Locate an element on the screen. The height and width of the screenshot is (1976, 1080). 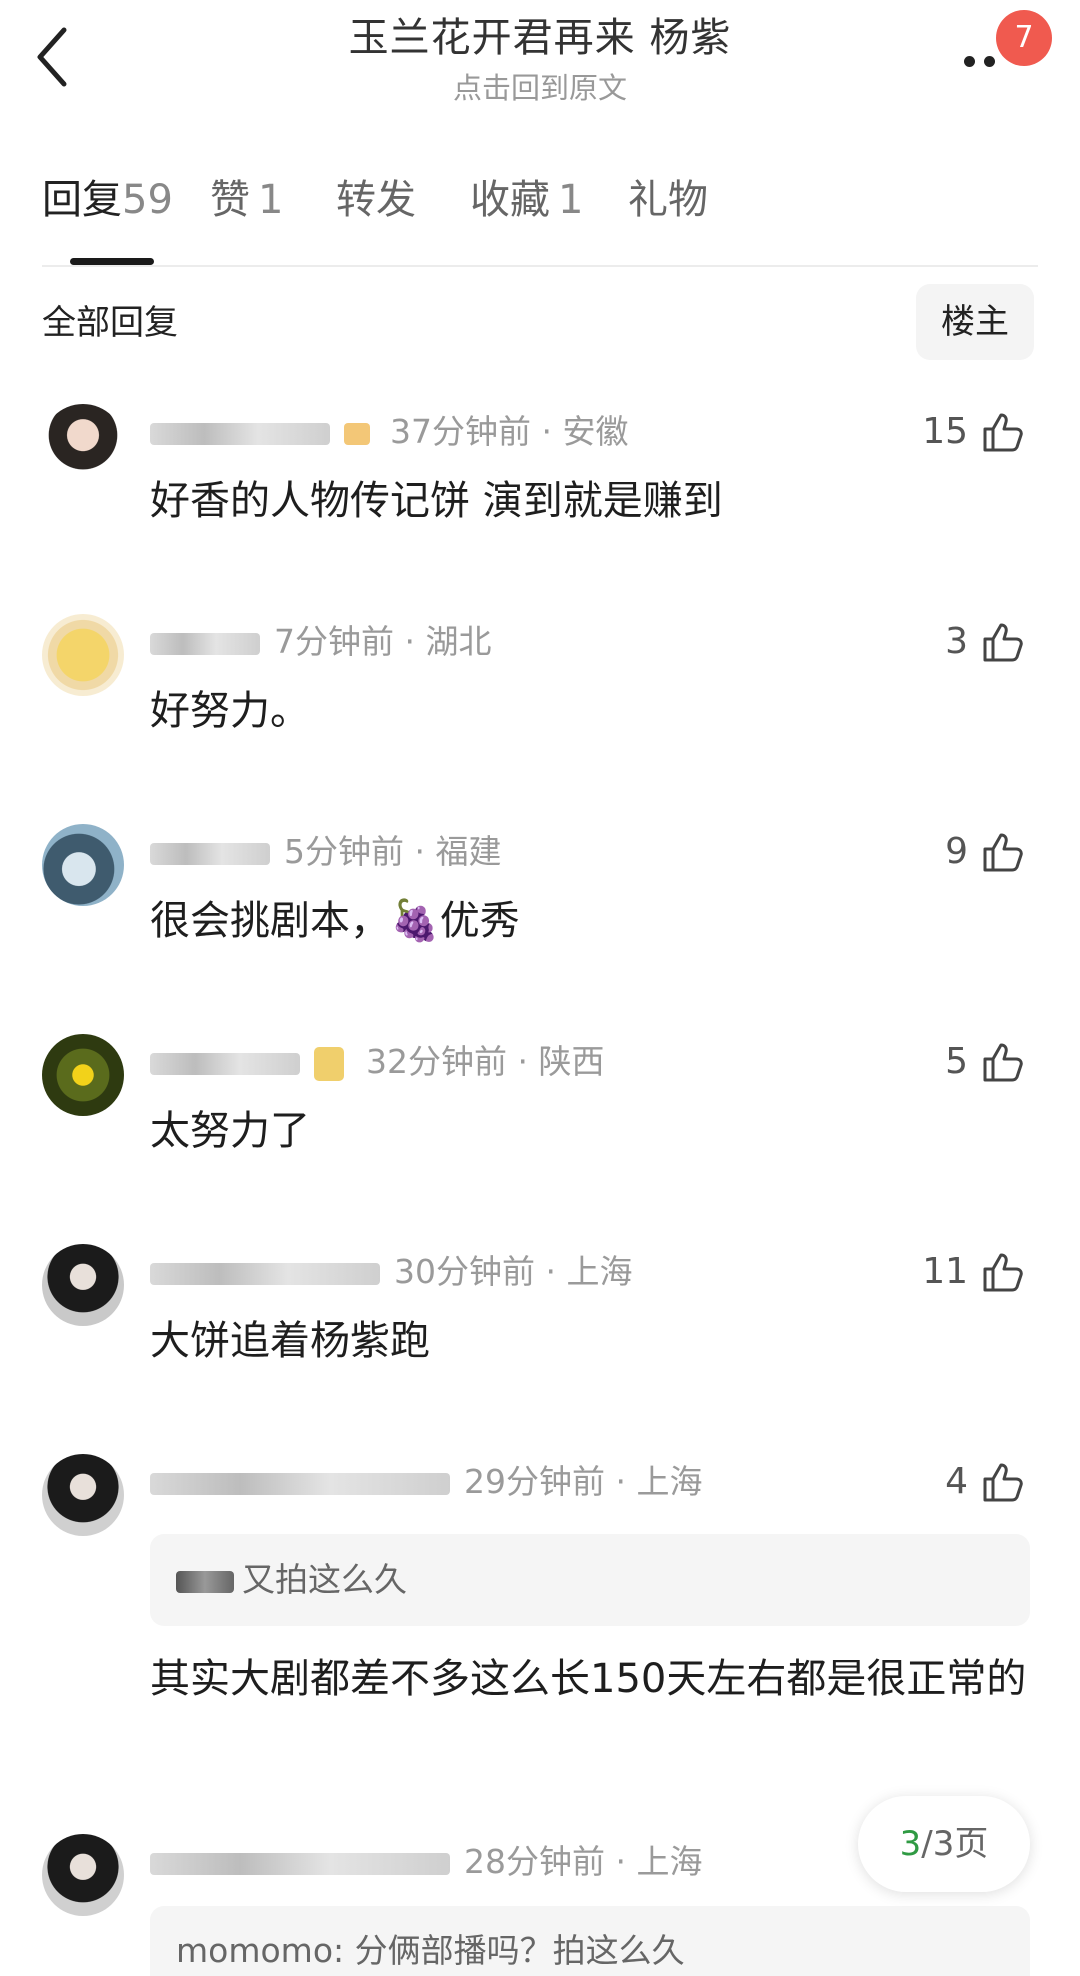
comment-text: 太努力了 is located at coordinates (230, 1131).